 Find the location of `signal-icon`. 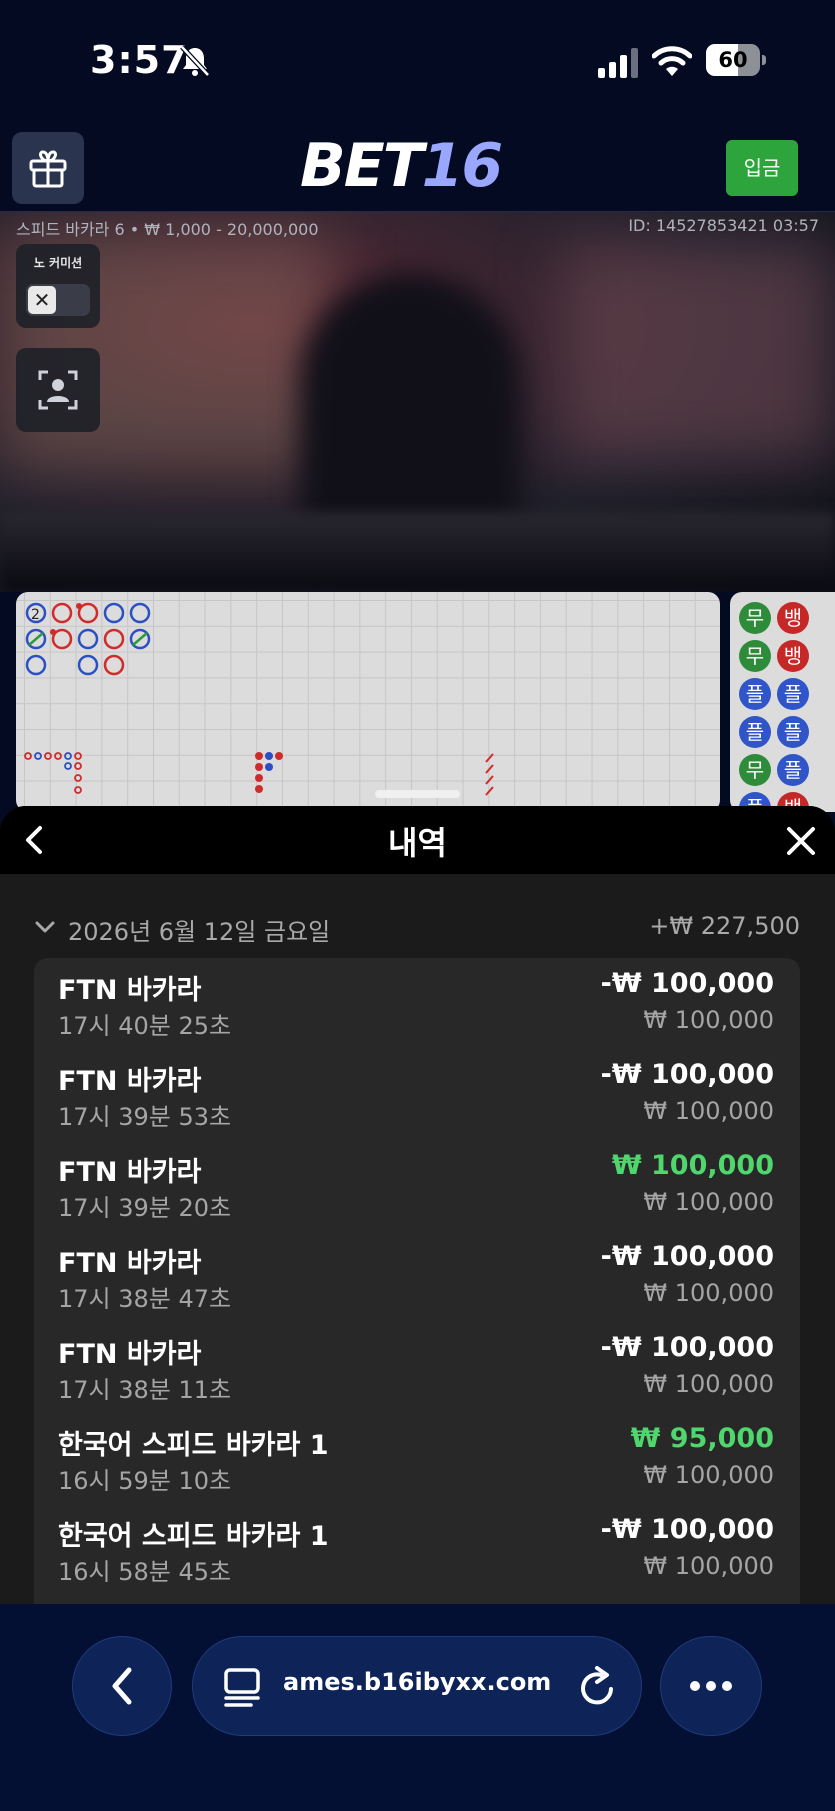

signal-icon is located at coordinates (618, 63).